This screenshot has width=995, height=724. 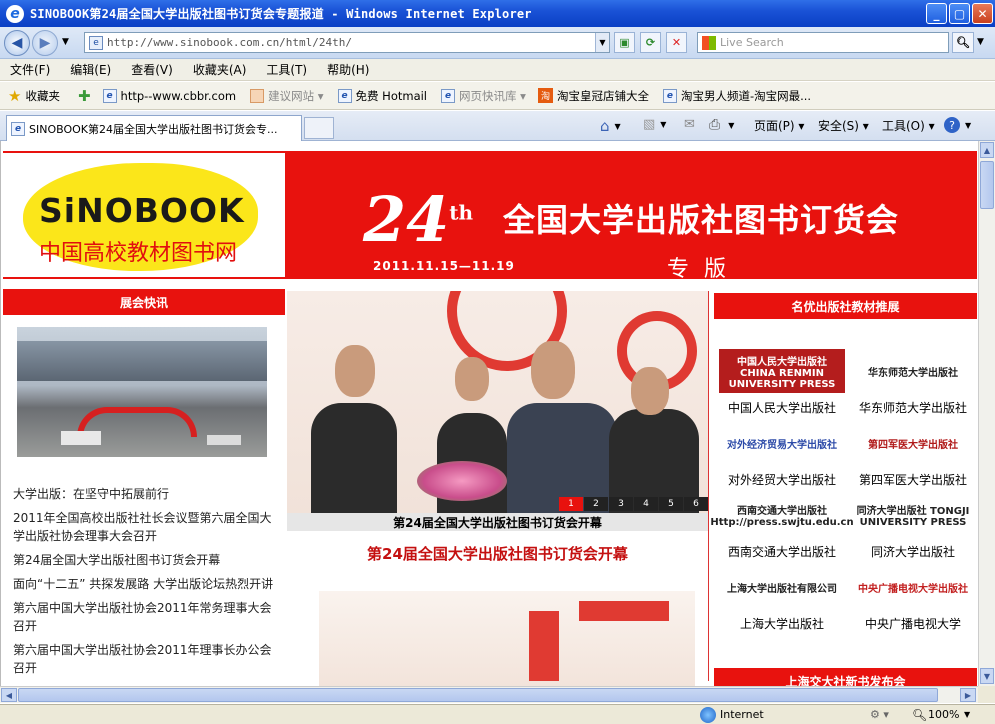 What do you see at coordinates (142, 392) in the screenshot?
I see `exhibition-hall-photo` at bounding box center [142, 392].